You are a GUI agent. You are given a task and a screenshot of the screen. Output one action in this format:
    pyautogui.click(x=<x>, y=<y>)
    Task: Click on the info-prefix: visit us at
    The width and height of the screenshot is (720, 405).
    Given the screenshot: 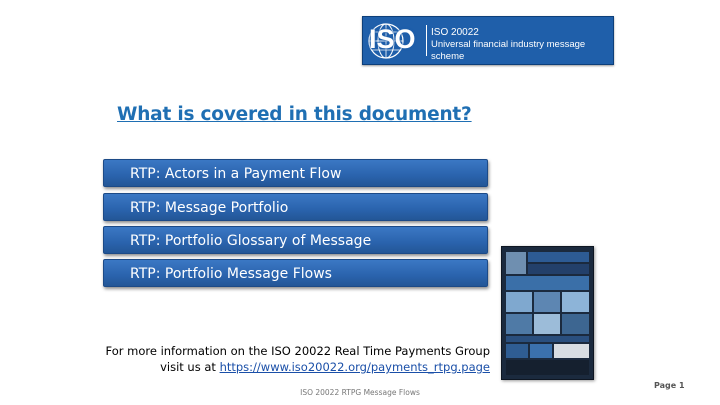 What is the action you would take?
    pyautogui.click(x=190, y=367)
    